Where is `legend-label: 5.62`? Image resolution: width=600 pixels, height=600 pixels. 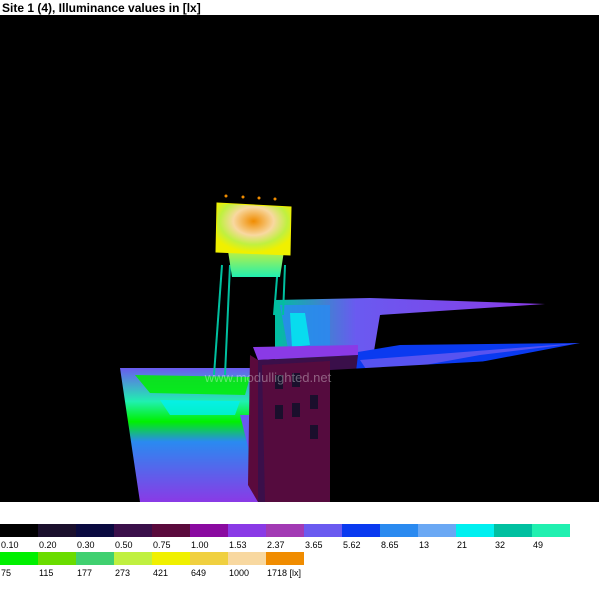 legend-label: 5.62 is located at coordinates (352, 545).